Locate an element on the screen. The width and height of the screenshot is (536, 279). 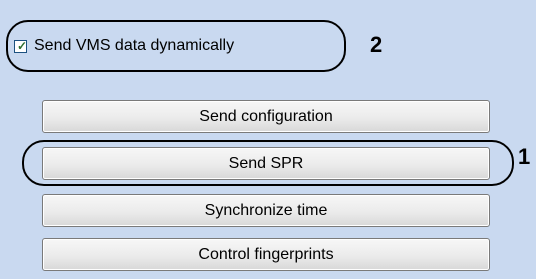
callout-number-2: 2 is located at coordinates (376, 44).